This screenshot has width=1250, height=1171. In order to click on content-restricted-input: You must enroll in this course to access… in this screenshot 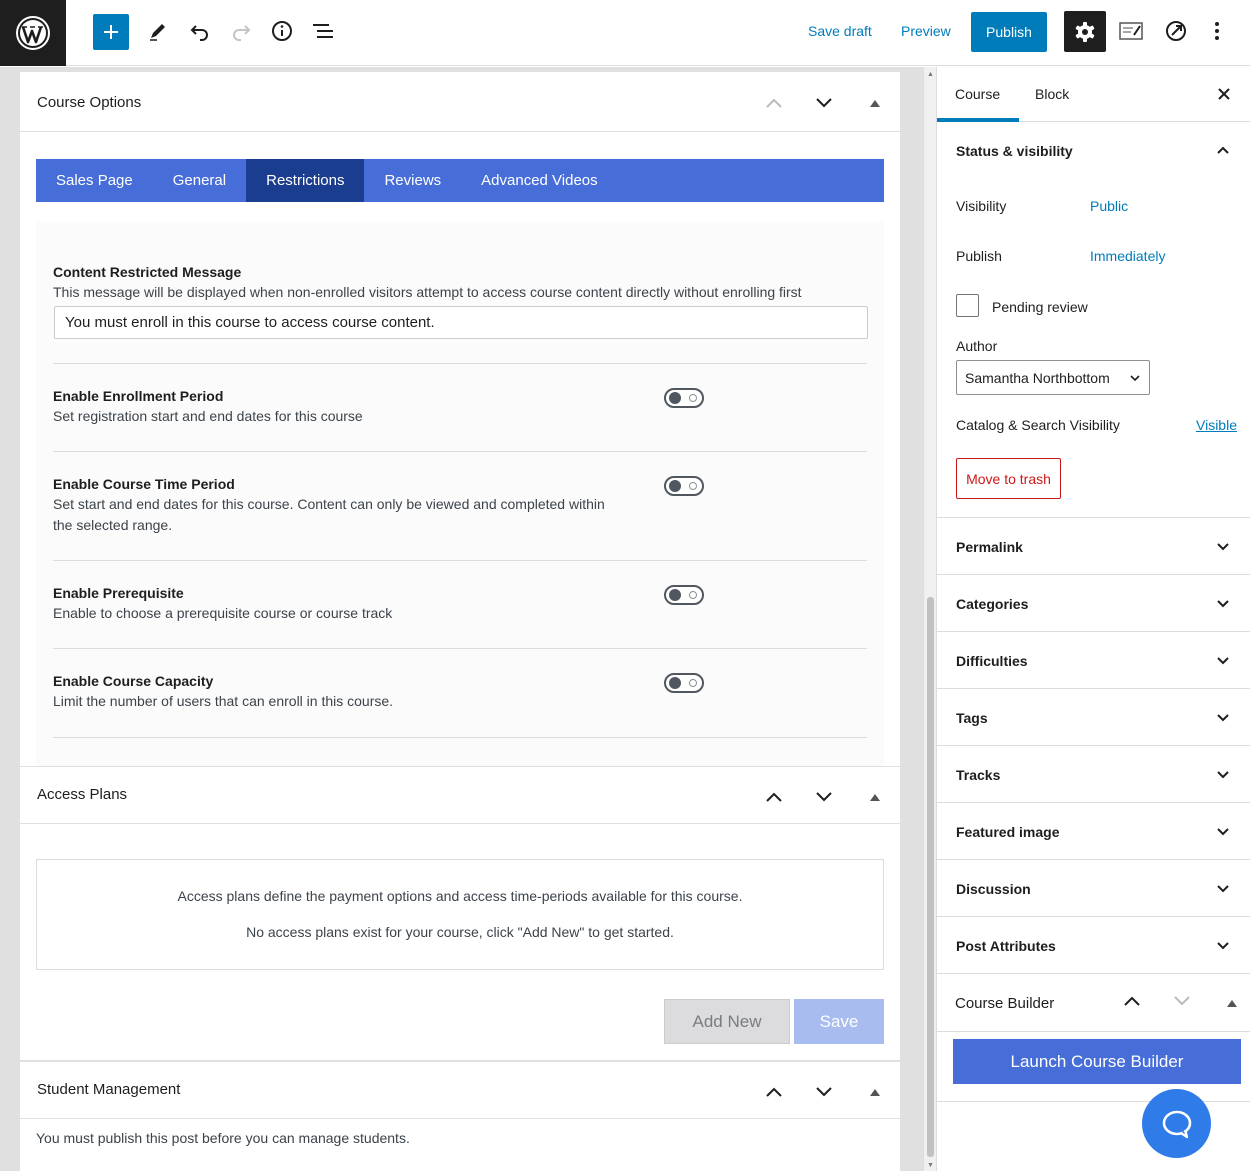, I will do `click(461, 322)`.